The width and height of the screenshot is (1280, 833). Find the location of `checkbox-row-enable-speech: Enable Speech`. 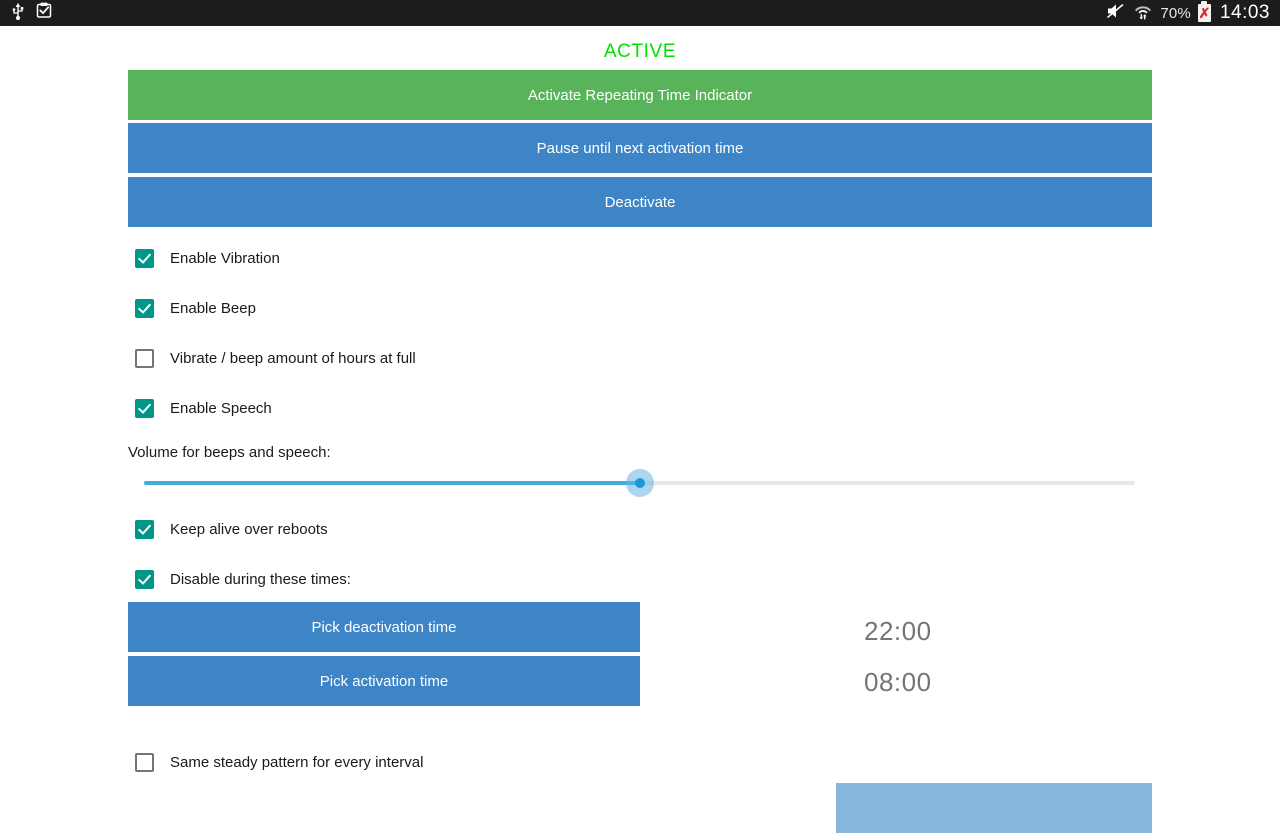

checkbox-row-enable-speech: Enable Speech is located at coordinates (203, 408).